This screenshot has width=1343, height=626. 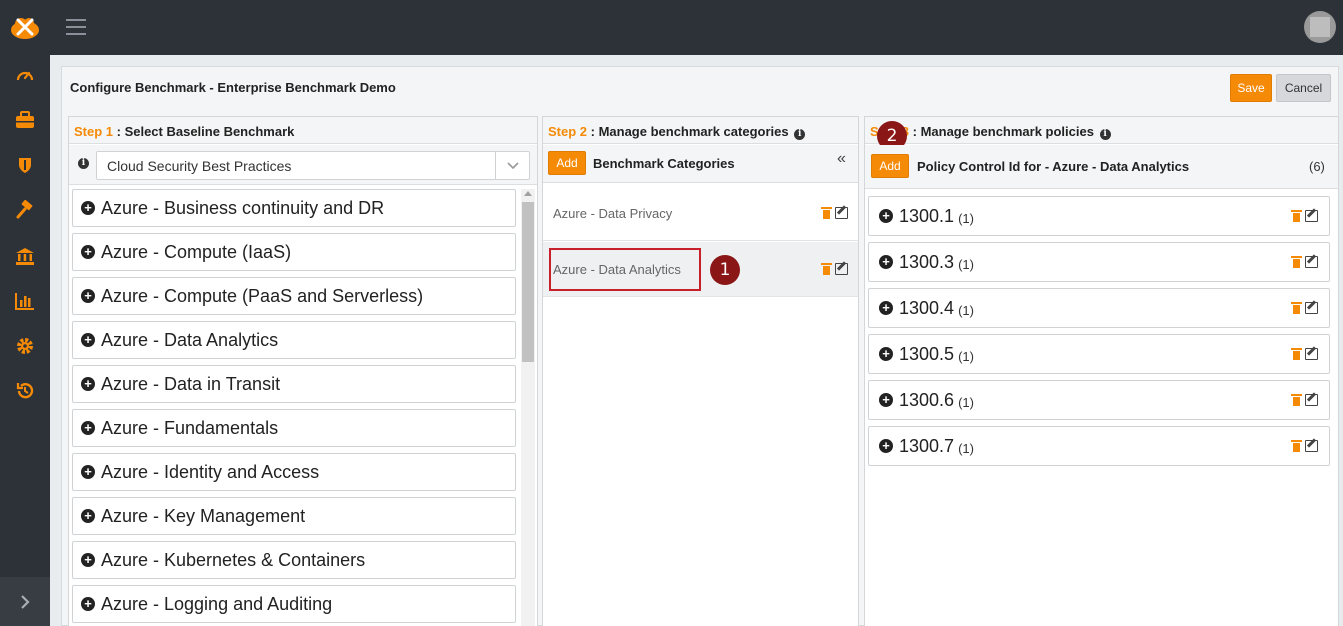 I want to click on list-item: +1300.7 (1), so click(x=1099, y=446).